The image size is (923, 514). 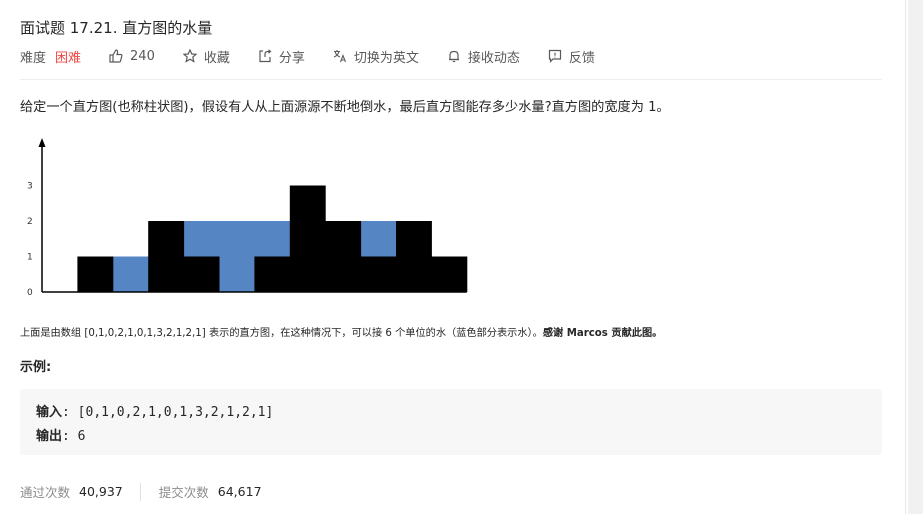 I want to click on y-tick-label-2: 2, so click(x=30, y=222).